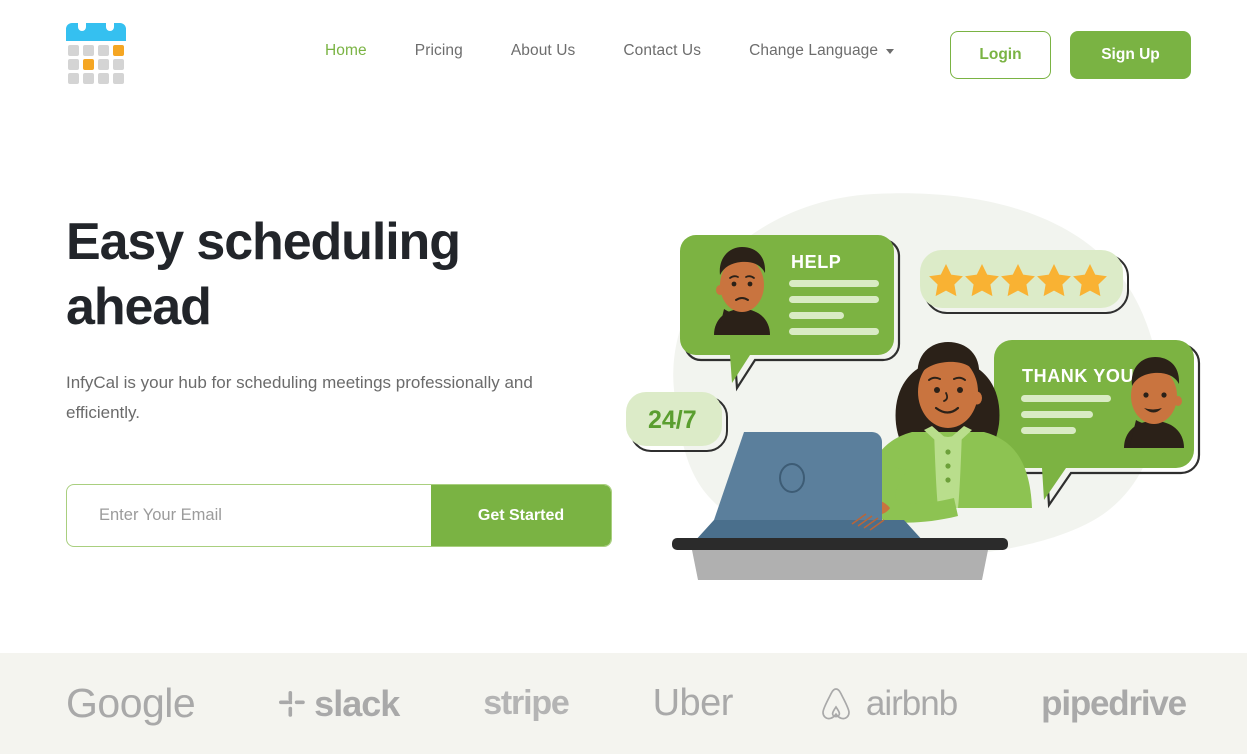 This screenshot has width=1247, height=754. Describe the element at coordinates (693, 703) in the screenshot. I see `brand-logo-uber: Uber` at that location.